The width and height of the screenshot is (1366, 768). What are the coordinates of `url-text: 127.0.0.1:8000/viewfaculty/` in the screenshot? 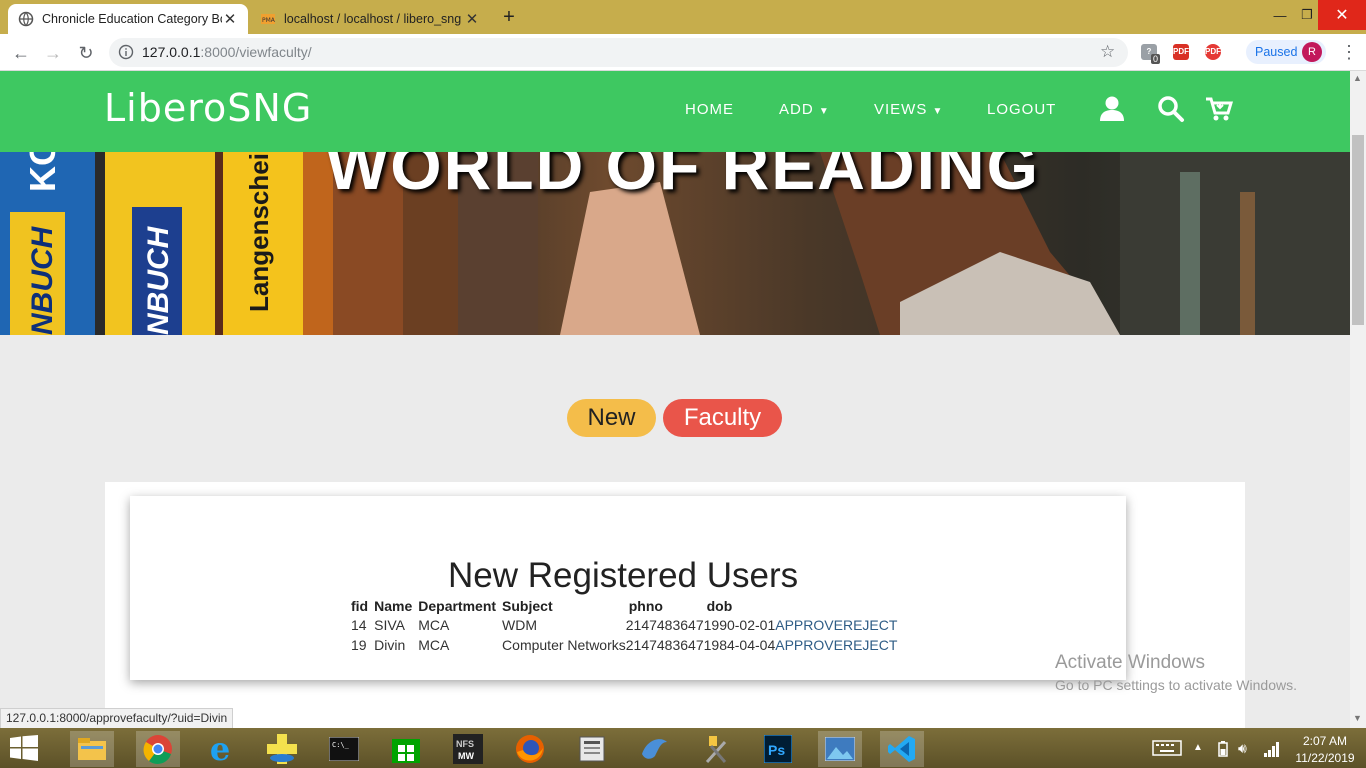 It's located at (227, 52).